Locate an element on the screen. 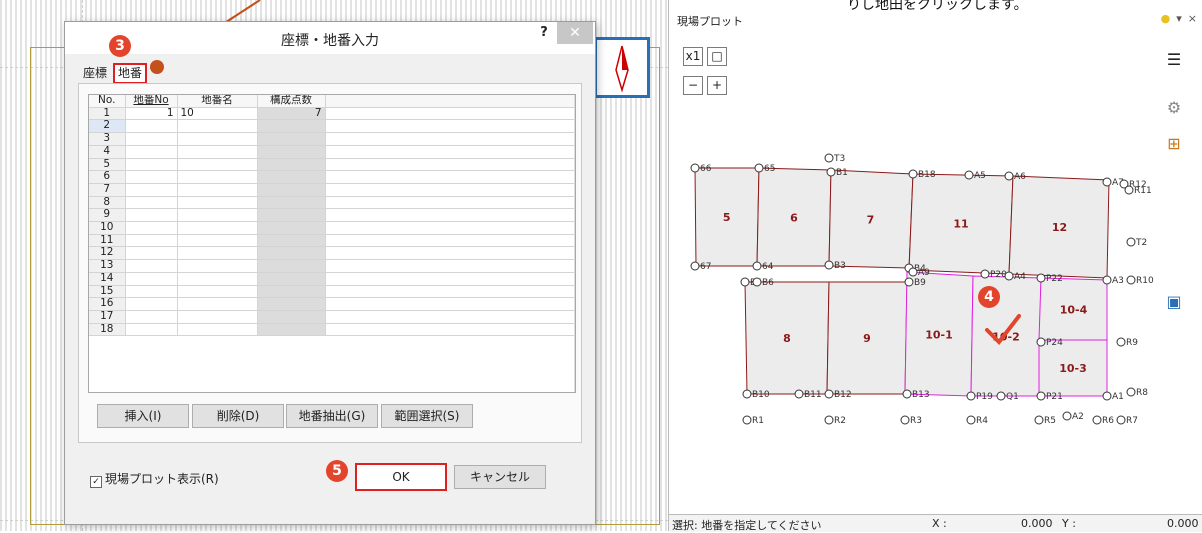 The image size is (1202, 533). table-row: 10 is located at coordinates (332, 228).